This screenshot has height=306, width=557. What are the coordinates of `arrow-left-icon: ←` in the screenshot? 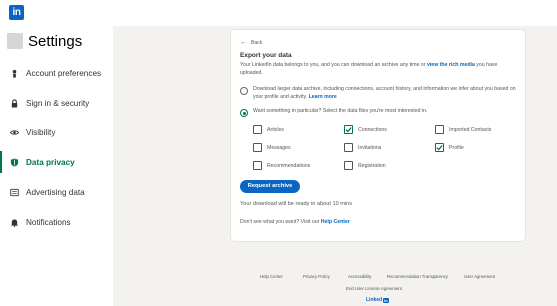 It's located at (243, 42).